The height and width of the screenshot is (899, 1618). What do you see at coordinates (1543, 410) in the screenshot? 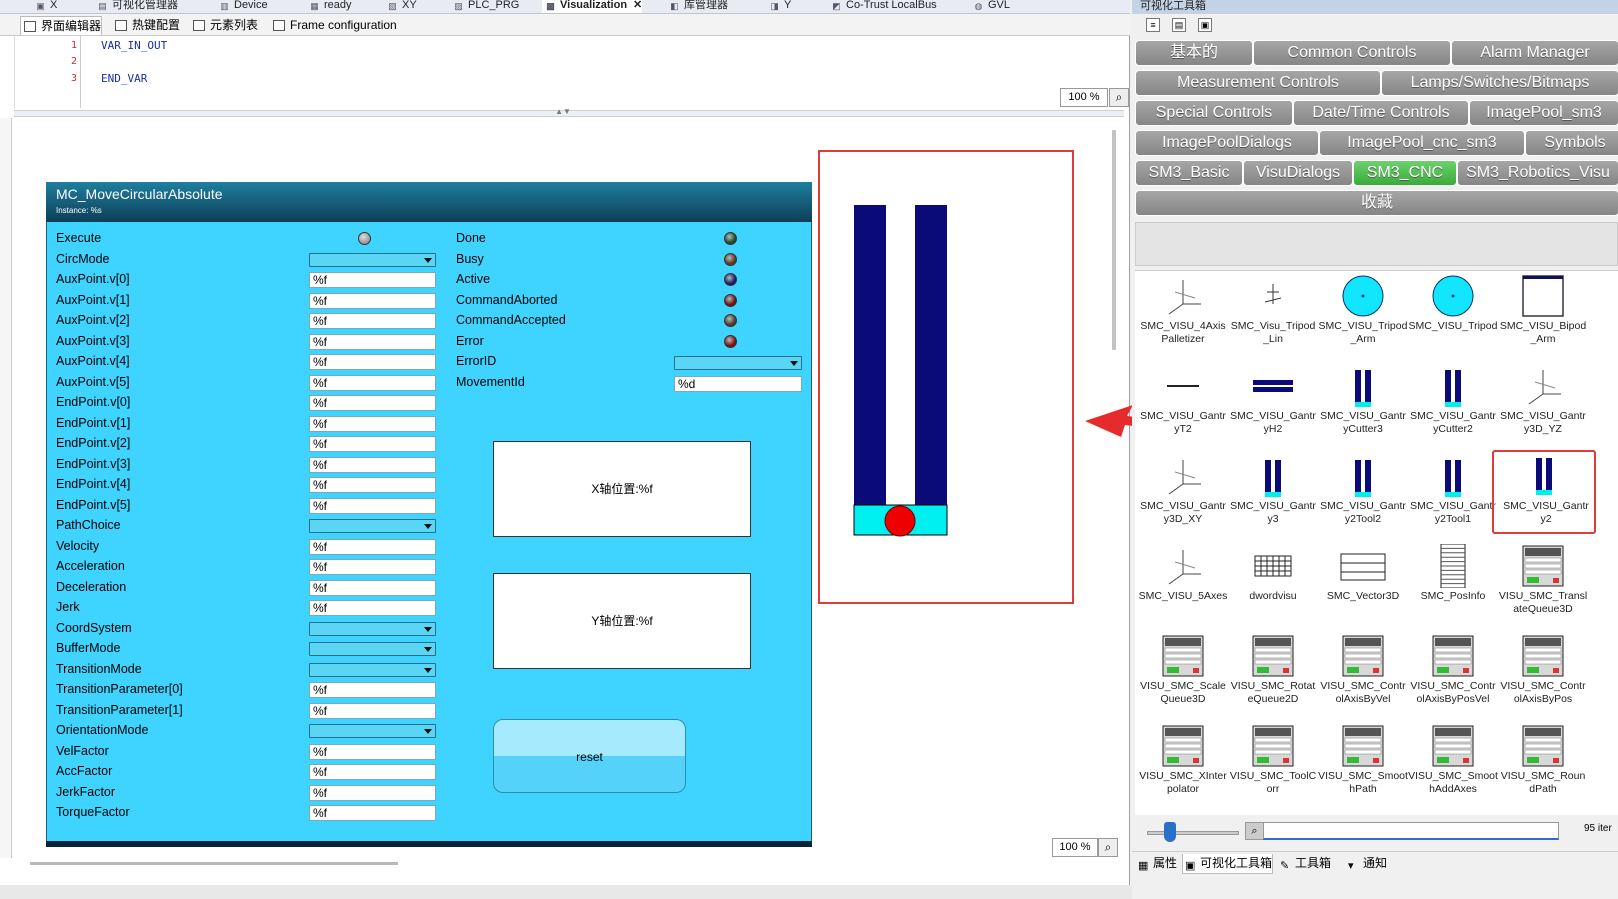
I see `toolbox-item: SMC_VISU_Gantry3D_YZ` at bounding box center [1543, 410].